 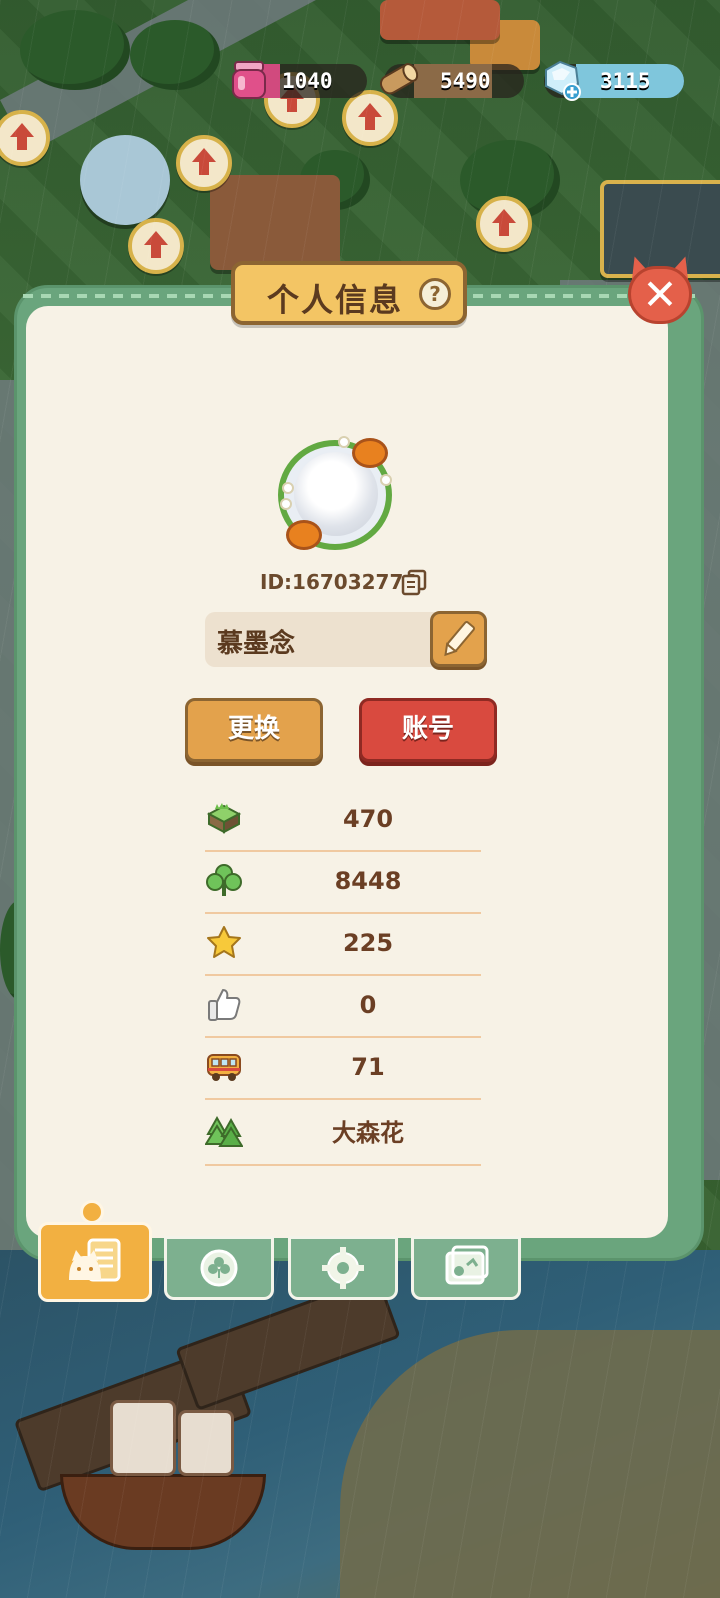 What do you see at coordinates (563, 80) in the screenshot?
I see `ice-gem-icon` at bounding box center [563, 80].